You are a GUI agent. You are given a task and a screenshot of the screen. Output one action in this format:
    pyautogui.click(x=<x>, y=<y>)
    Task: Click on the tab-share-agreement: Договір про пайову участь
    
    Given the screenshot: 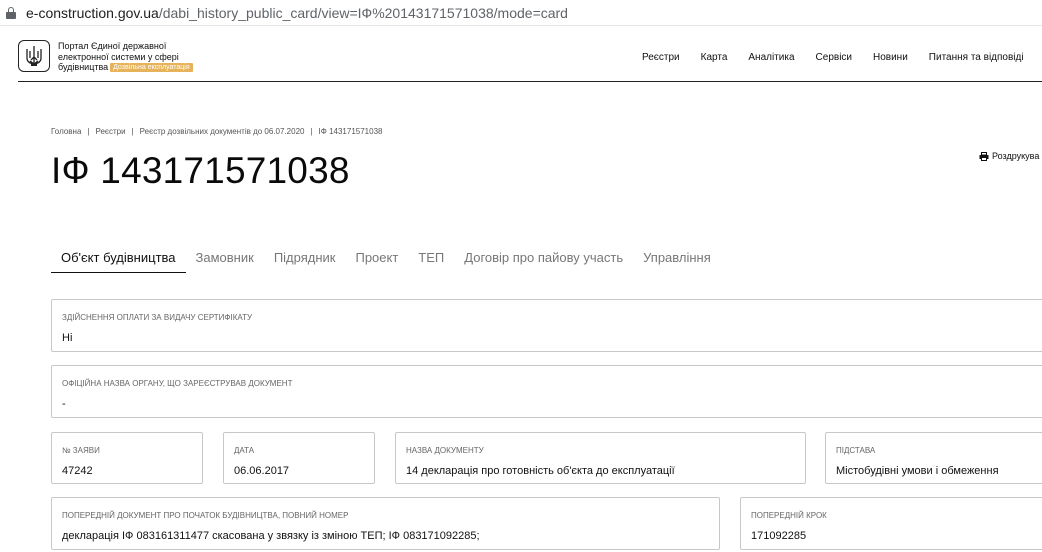 What is the action you would take?
    pyautogui.click(x=543, y=261)
    